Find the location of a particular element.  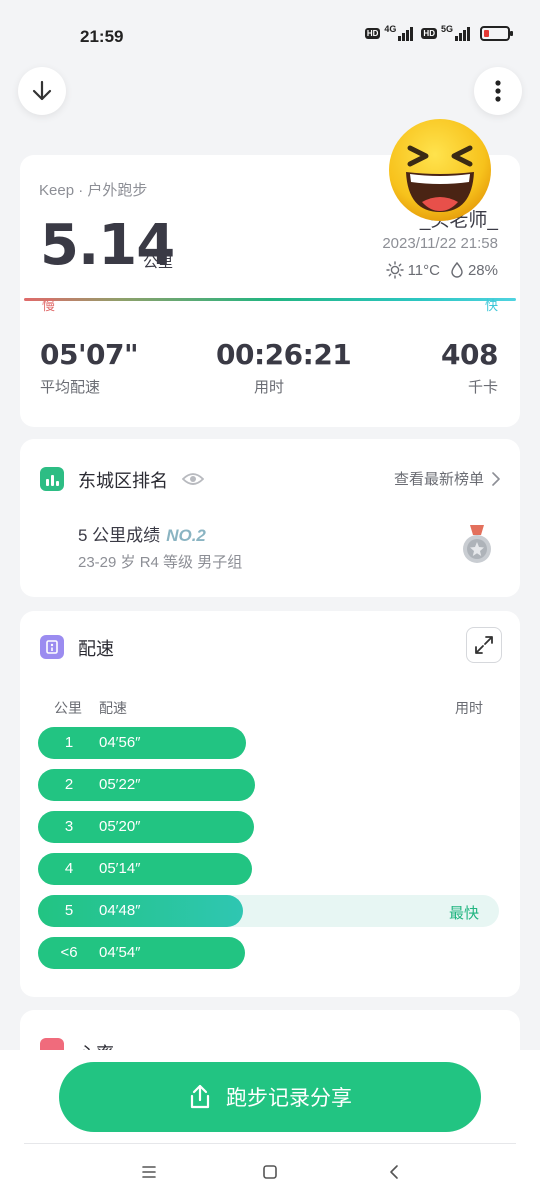

pace-value: 04′56″ is located at coordinates (120, 742).